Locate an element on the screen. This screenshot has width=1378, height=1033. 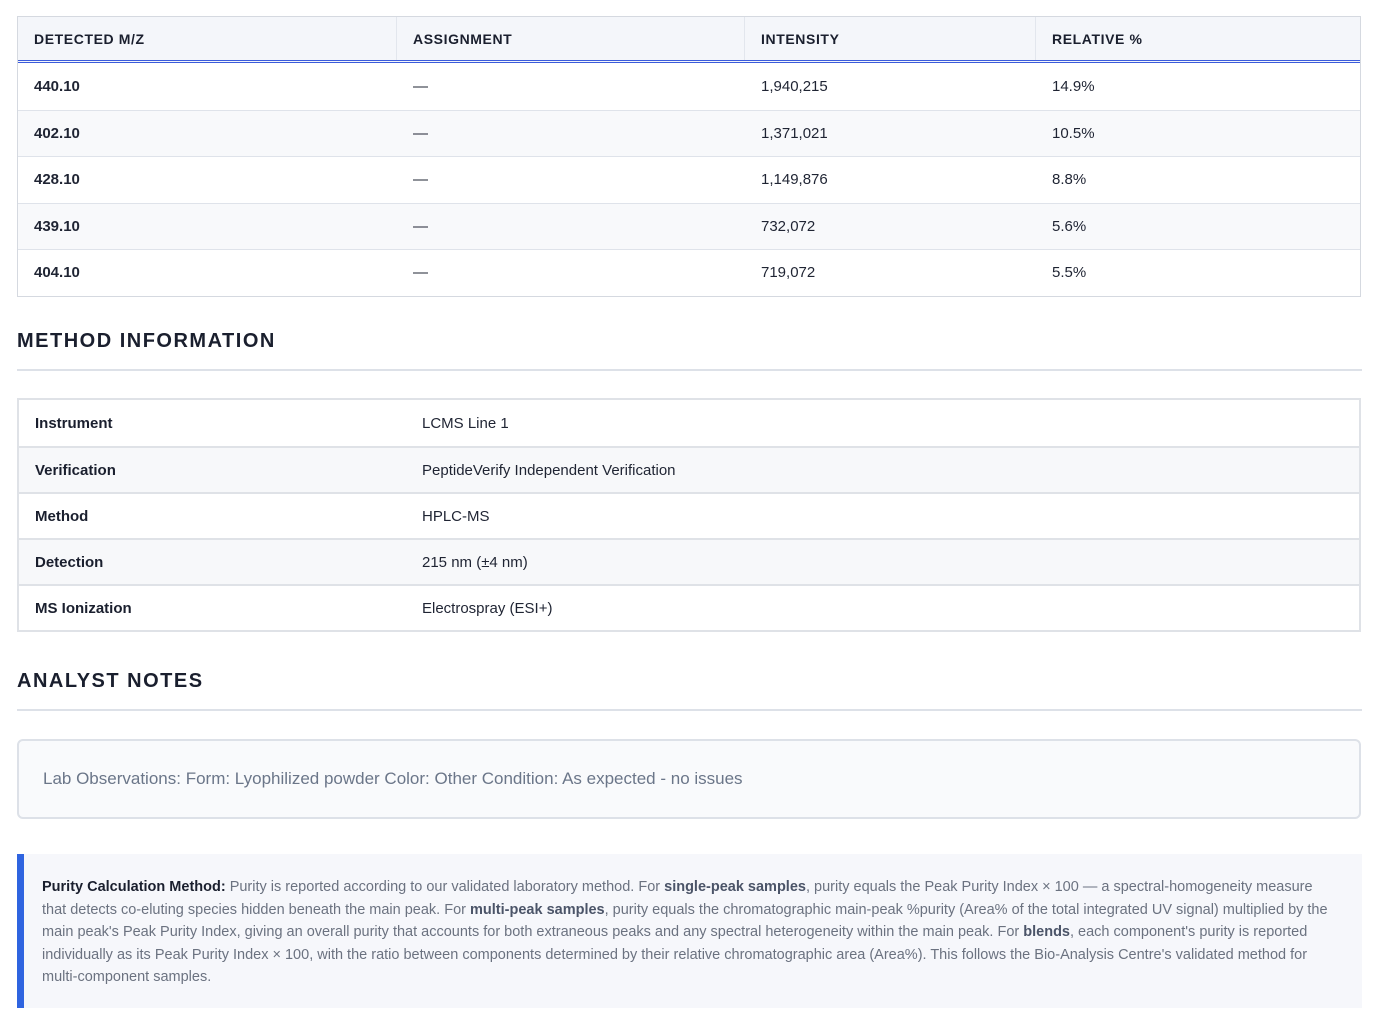
table-row: 440.10 — 1,940,215 14.9% is located at coordinates (689, 86).